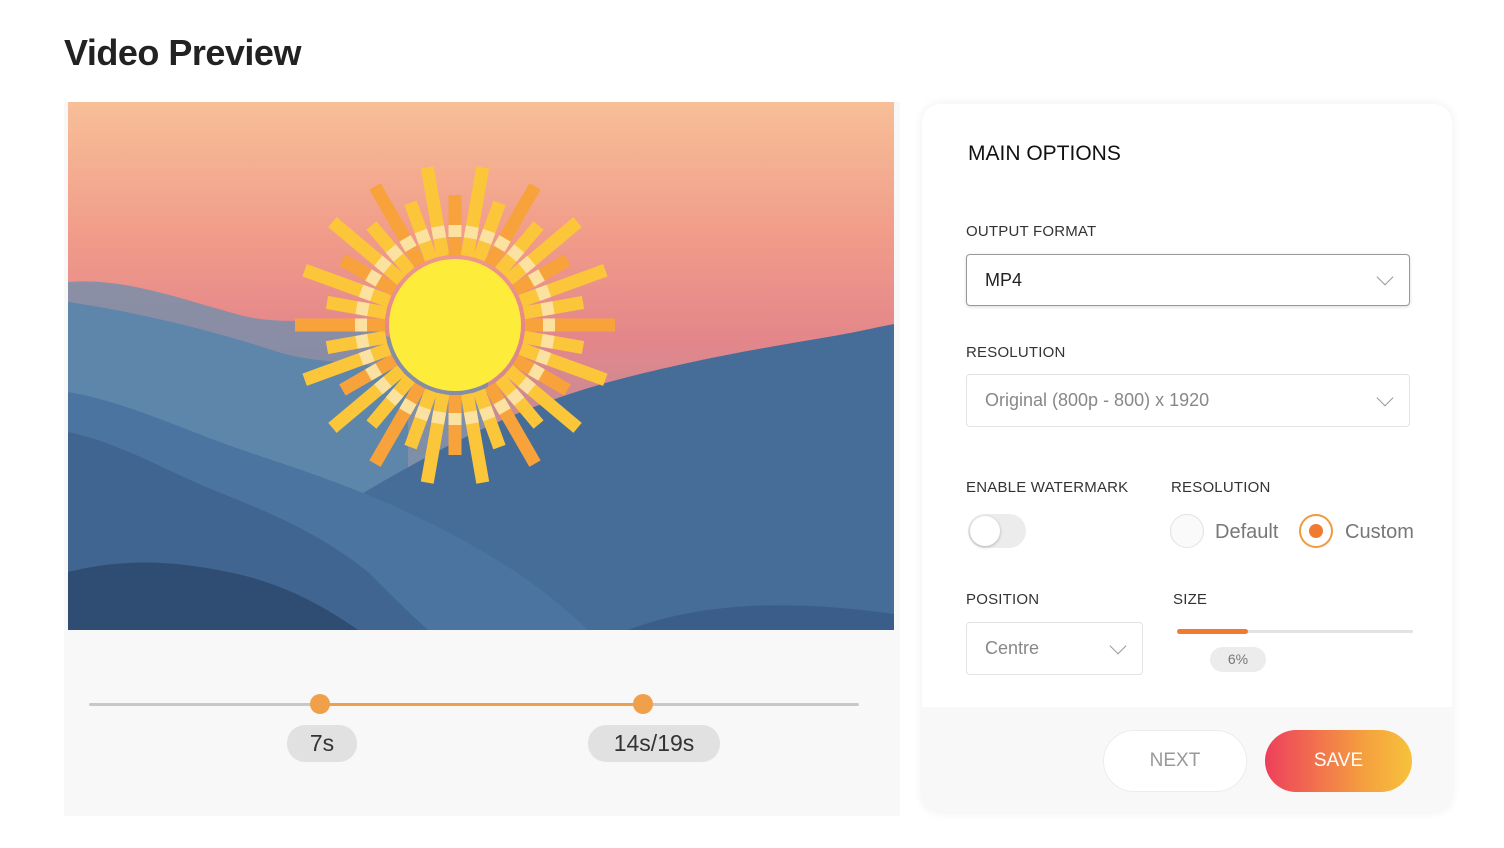  Describe the element at coordinates (1338, 761) in the screenshot. I see `save-button: SAVE` at that location.